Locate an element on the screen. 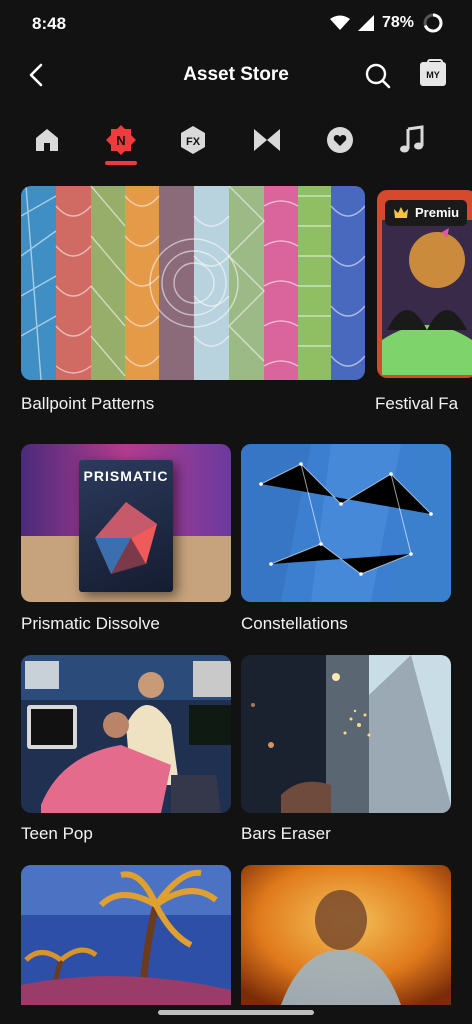 Image resolution: width=472 pixels, height=1024 pixels. tab-music is located at coordinates (412, 140).